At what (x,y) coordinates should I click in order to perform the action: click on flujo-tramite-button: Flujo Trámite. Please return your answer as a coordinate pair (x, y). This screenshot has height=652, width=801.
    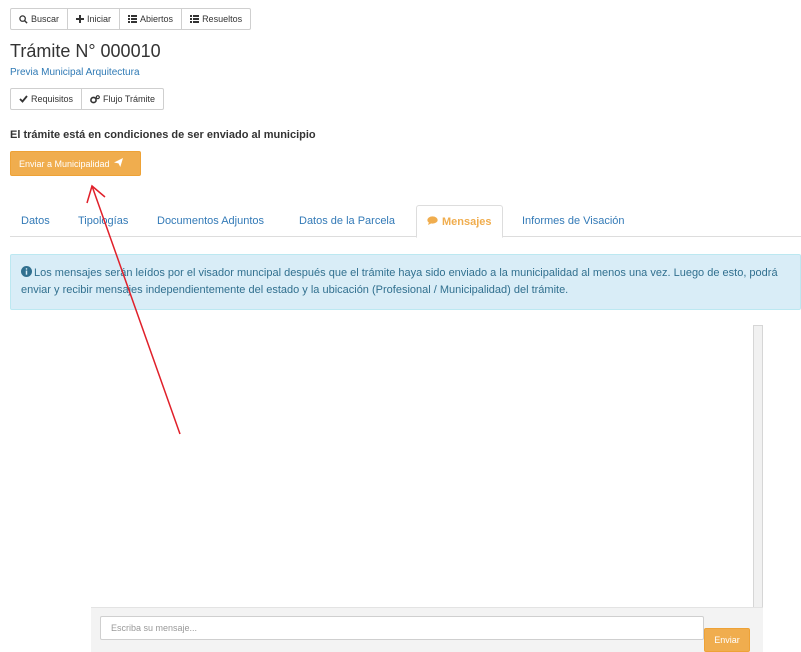
    Looking at the image, I should click on (123, 99).